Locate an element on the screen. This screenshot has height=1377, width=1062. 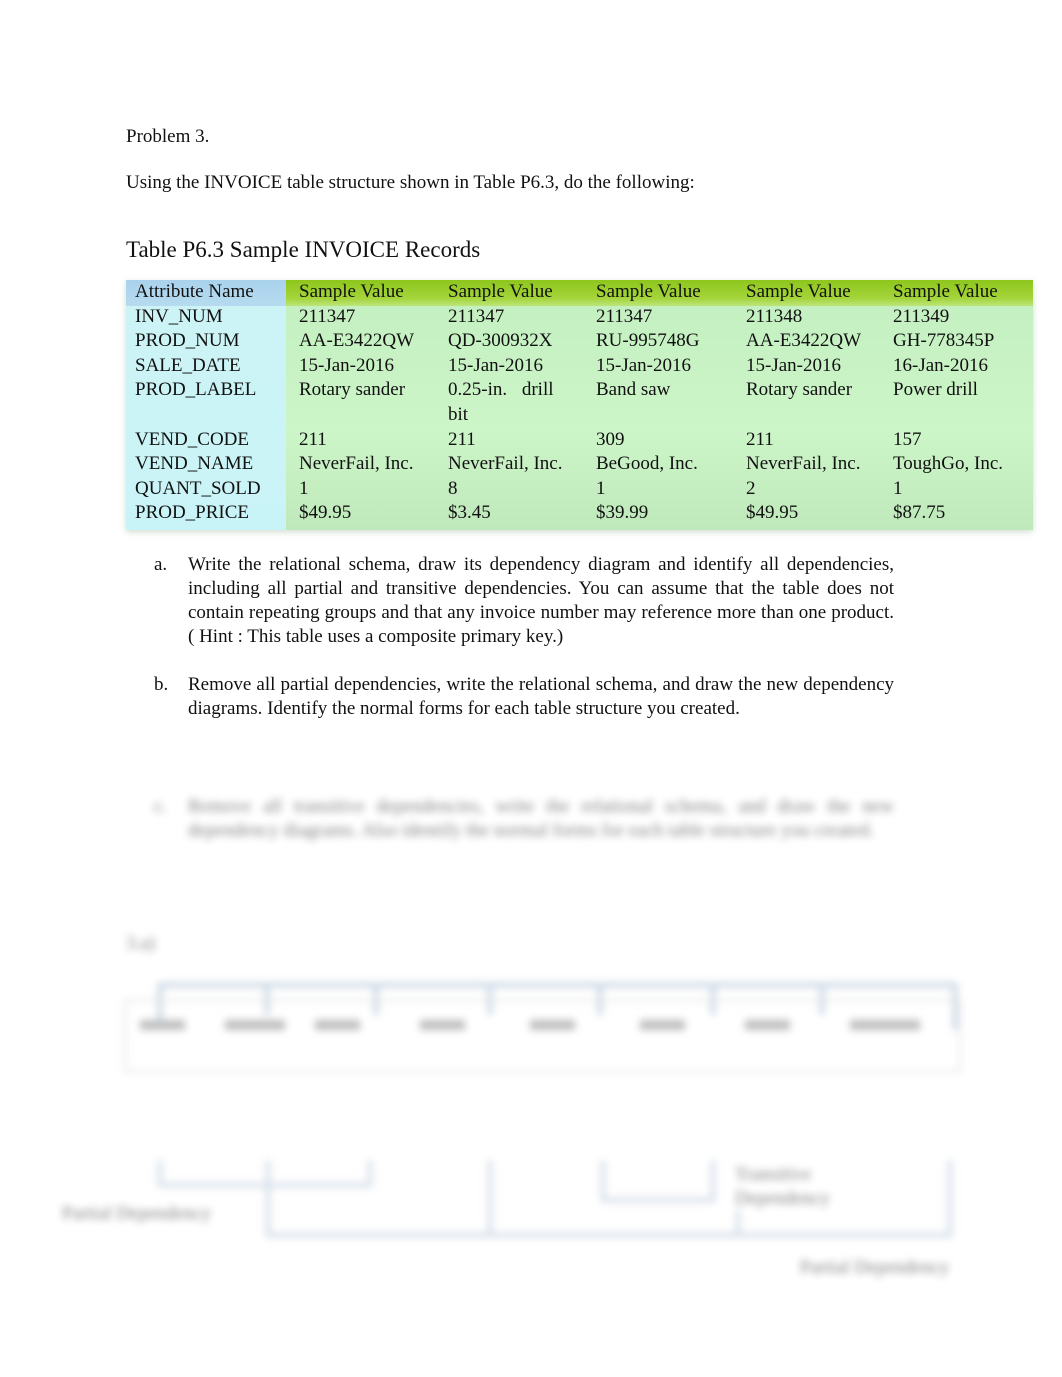
value-cell: 8 is located at coordinates (453, 488).